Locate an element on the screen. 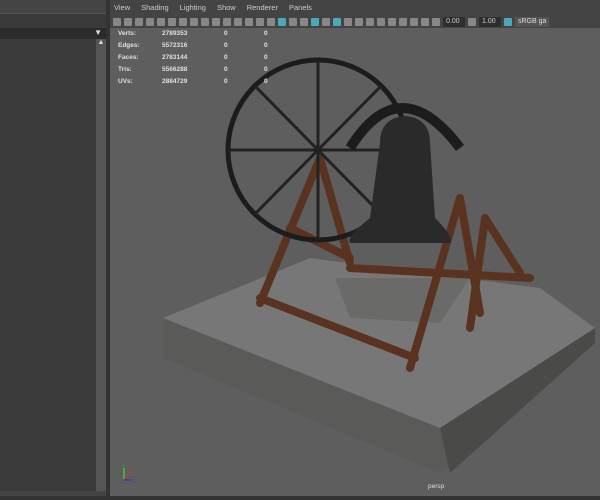  film-gate-icon is located at coordinates (205, 22).